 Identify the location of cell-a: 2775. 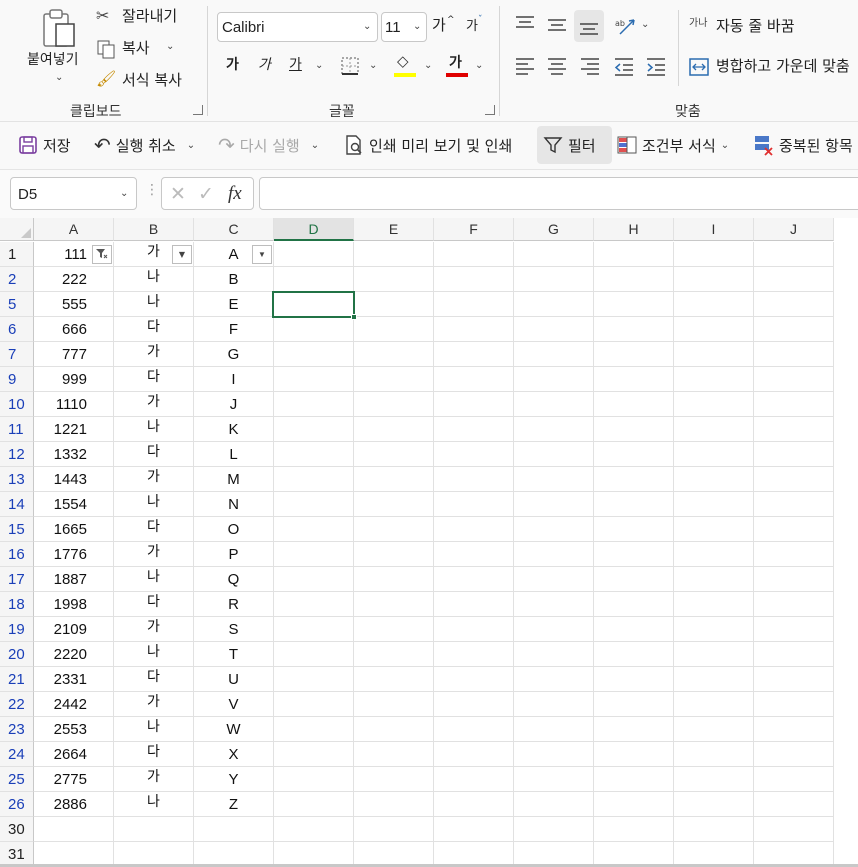
(74, 779).